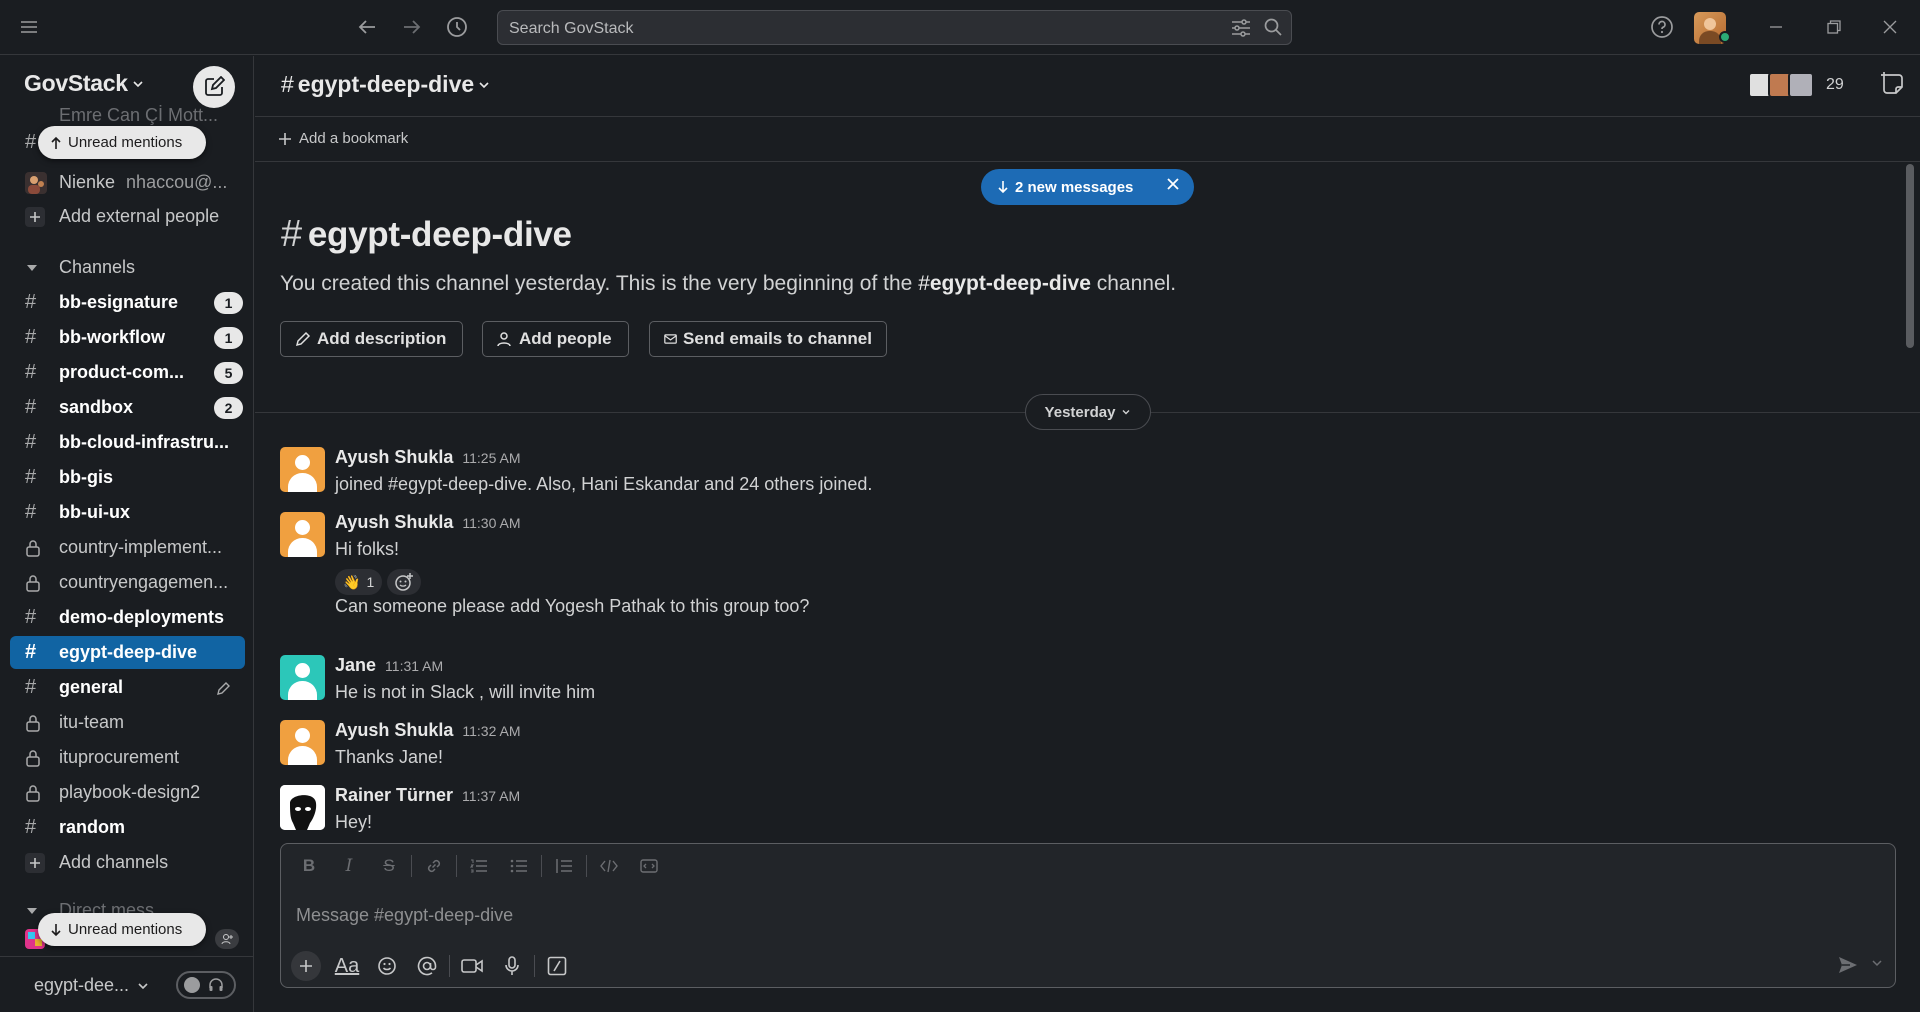 This screenshot has height=1012, width=1920. Describe the element at coordinates (472, 966) in the screenshot. I see `video-icon` at that location.